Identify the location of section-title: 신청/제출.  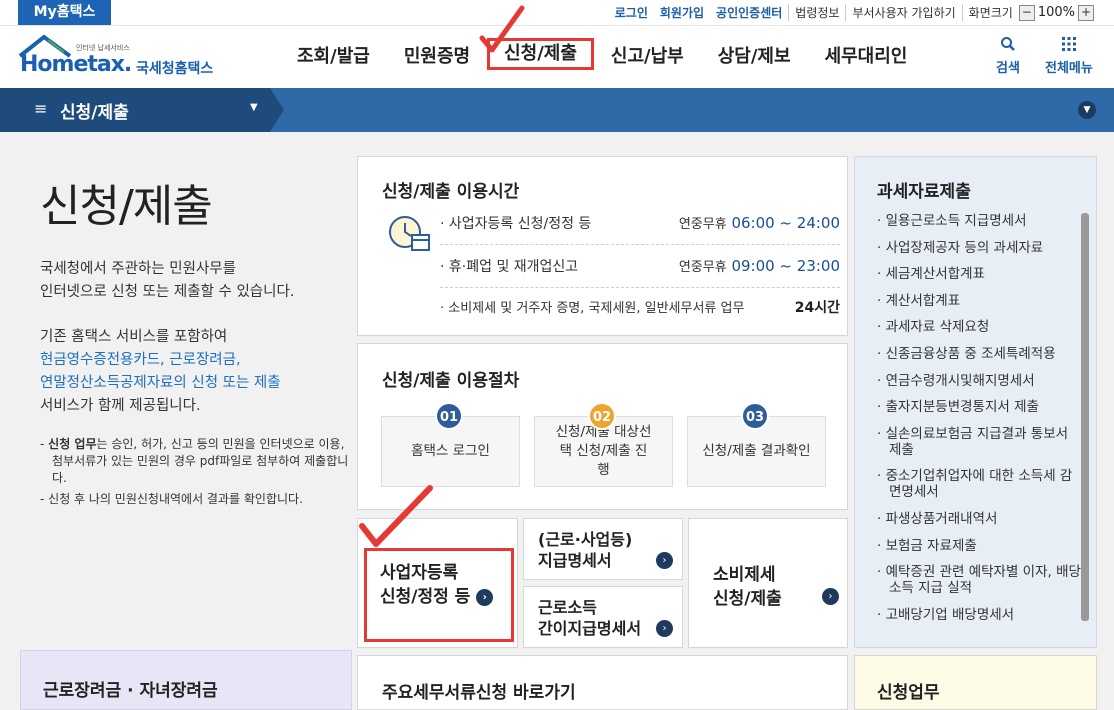
(94, 113).